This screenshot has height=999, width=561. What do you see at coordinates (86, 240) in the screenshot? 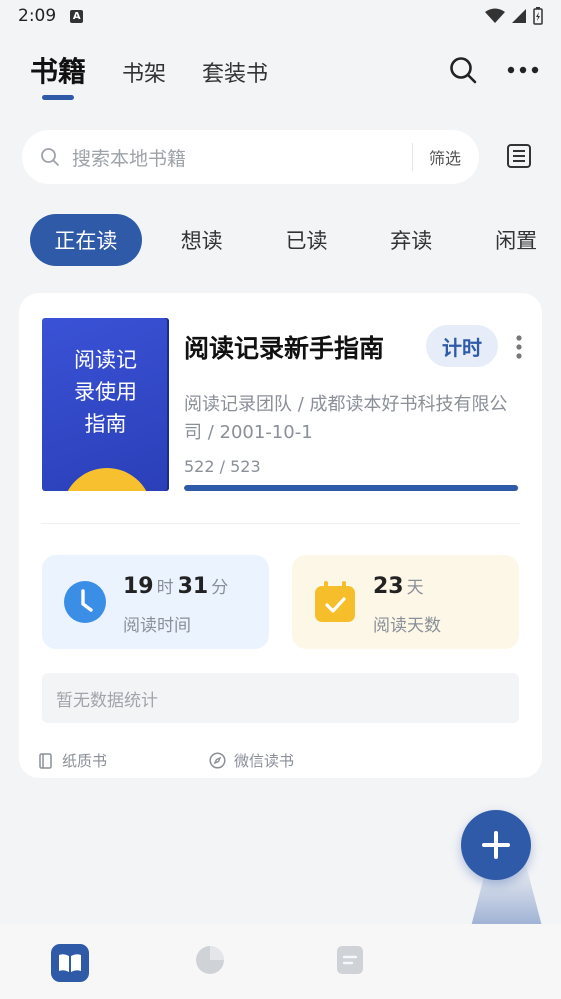
I see `chip-reading: 正在读` at bounding box center [86, 240].